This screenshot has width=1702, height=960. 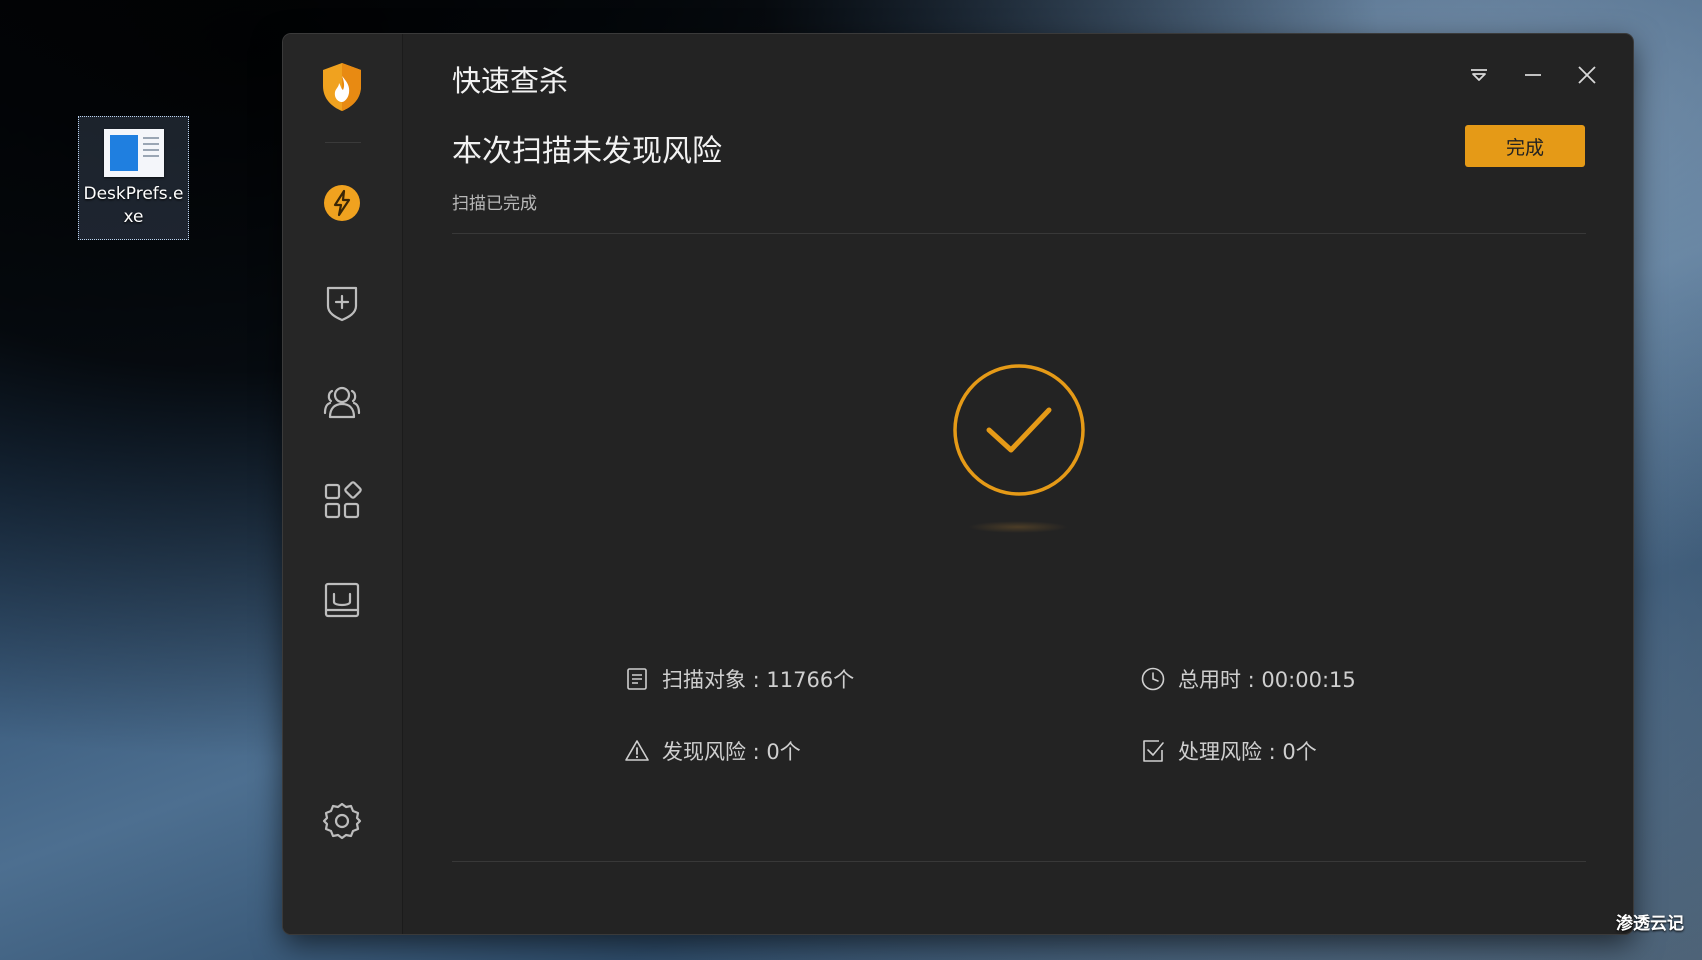 I want to click on sidebar-item-quick-scan, so click(x=342, y=203).